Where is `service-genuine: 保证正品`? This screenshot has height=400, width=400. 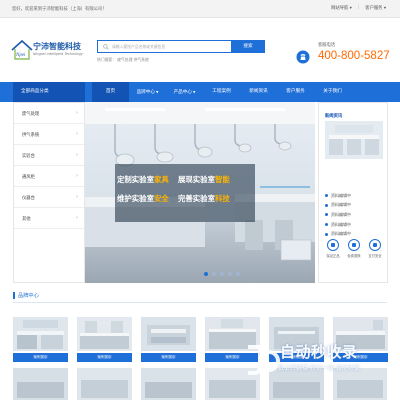 service-genuine: 保证正品 is located at coordinates (333, 248).